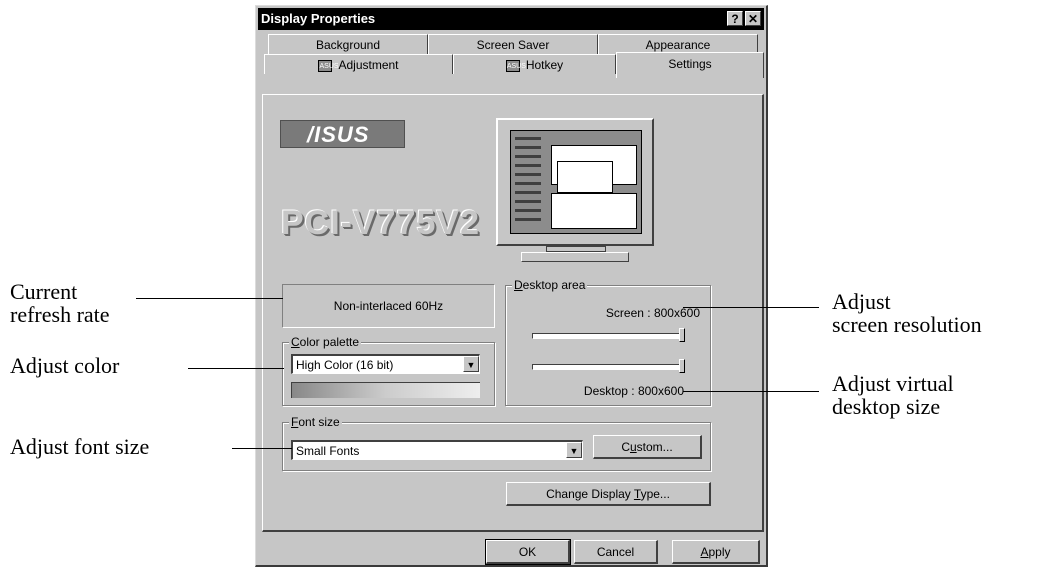  Describe the element at coordinates (544, 65) in the screenshot. I see `tab-label: Hotkey` at that location.